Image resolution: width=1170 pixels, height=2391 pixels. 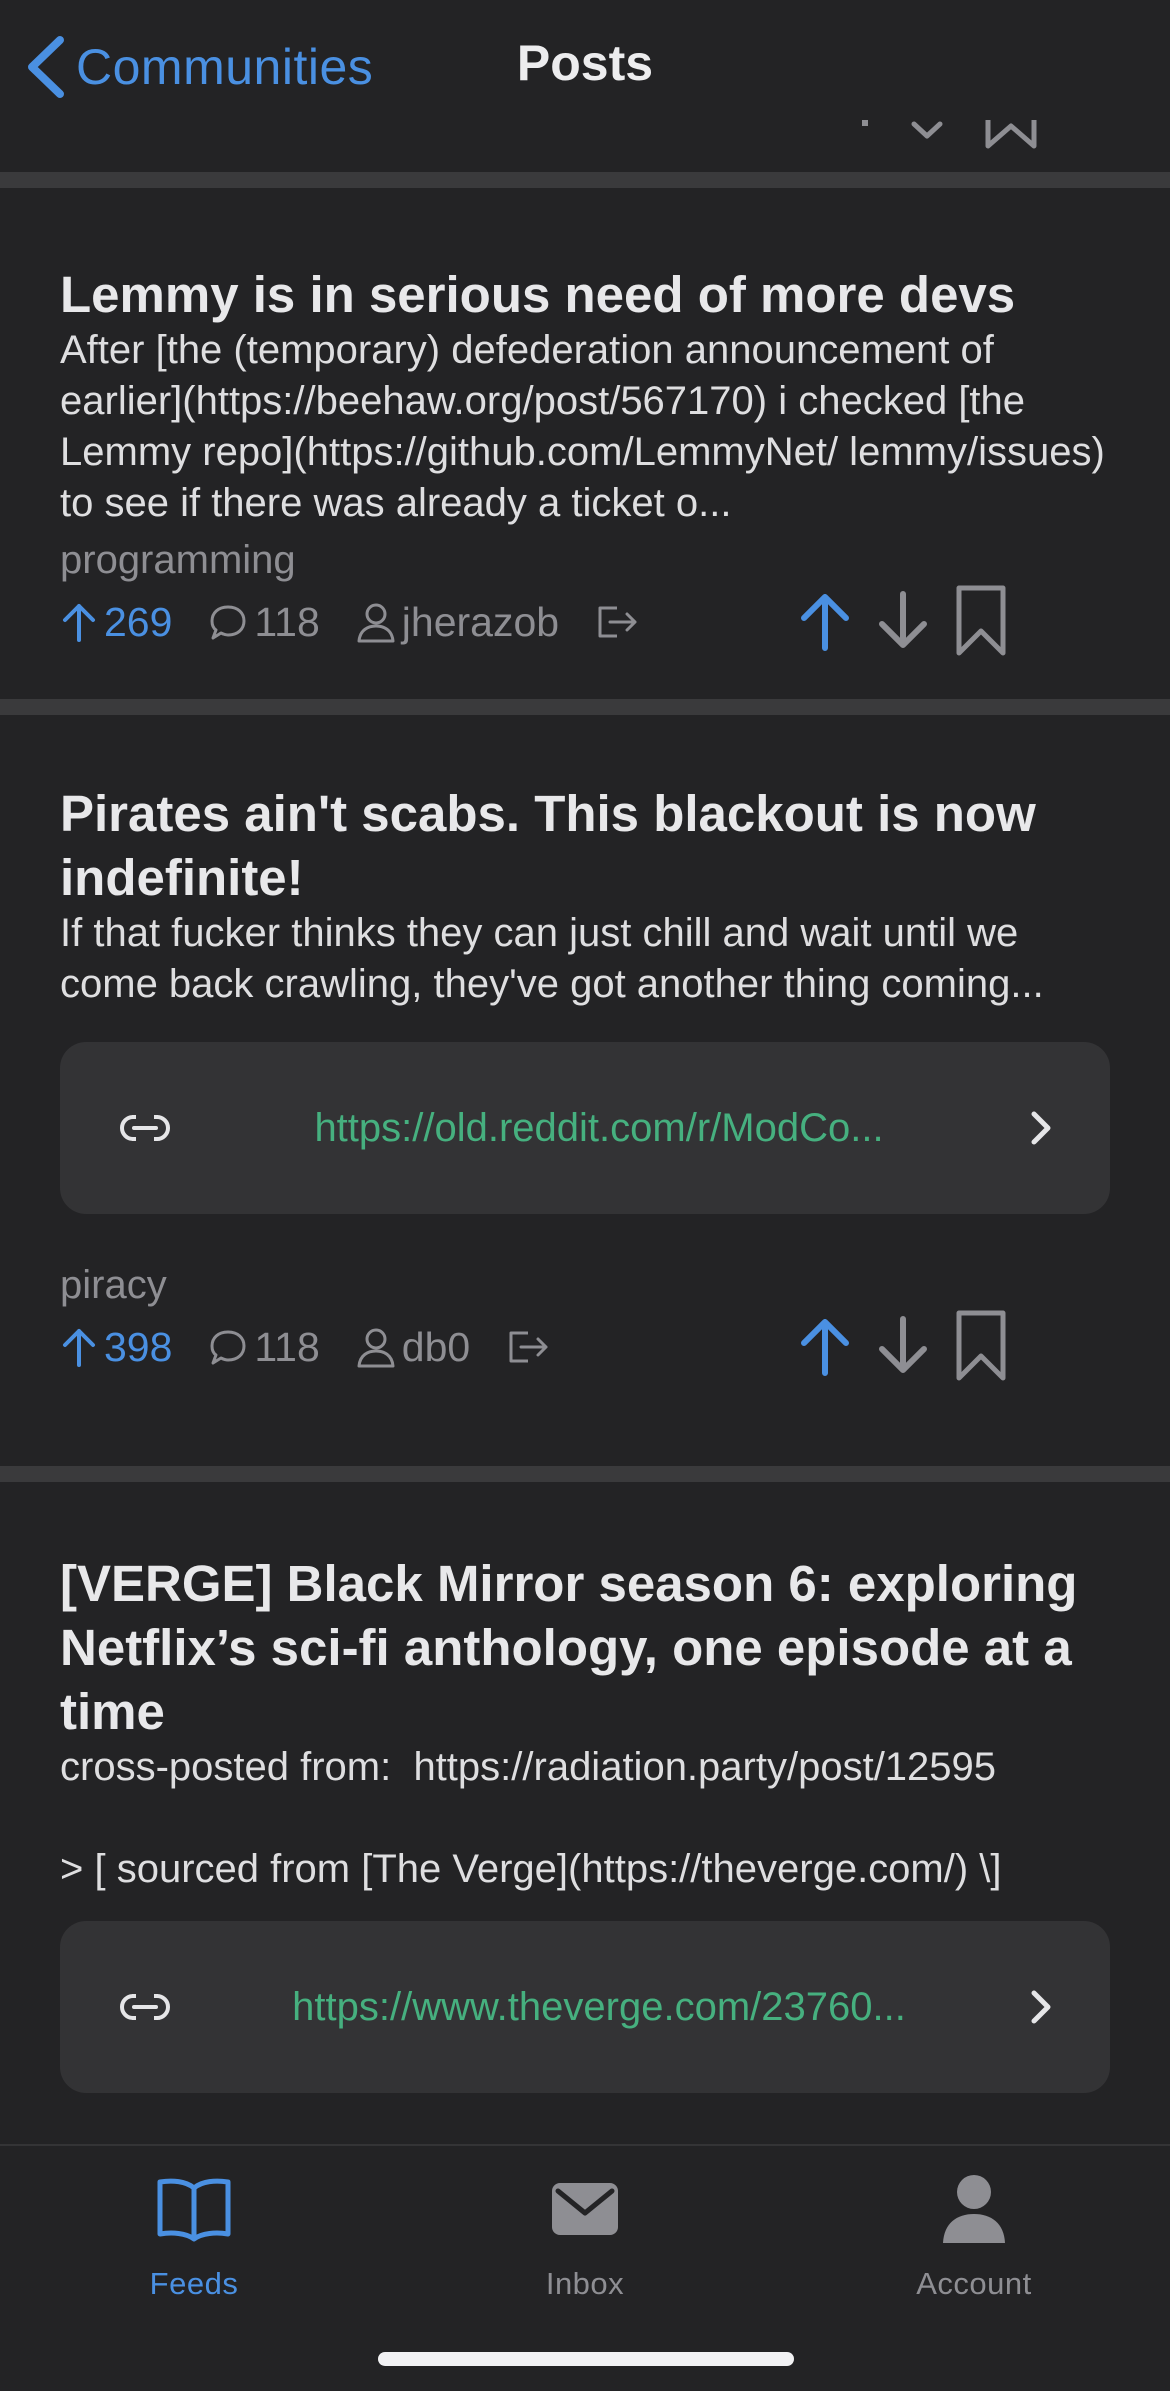 I want to click on tab-inbox: Inbox, so click(x=585, y=2239).